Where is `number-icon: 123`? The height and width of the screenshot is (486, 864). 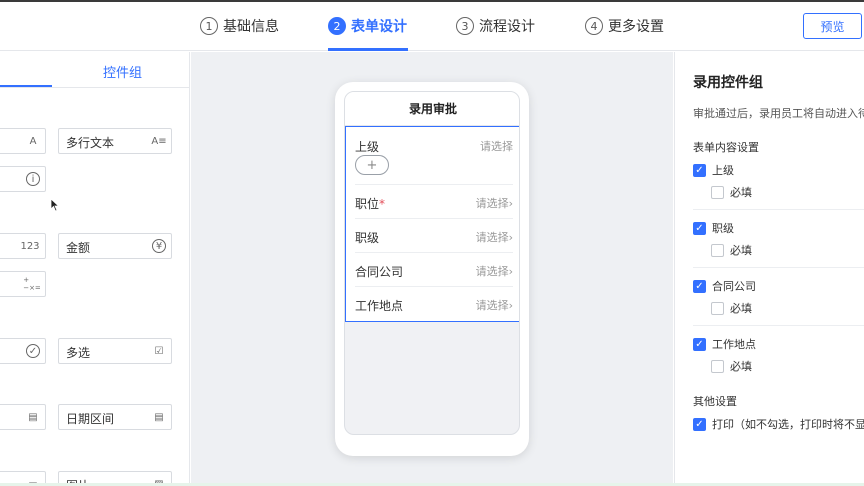 number-icon: 123 is located at coordinates (30, 246).